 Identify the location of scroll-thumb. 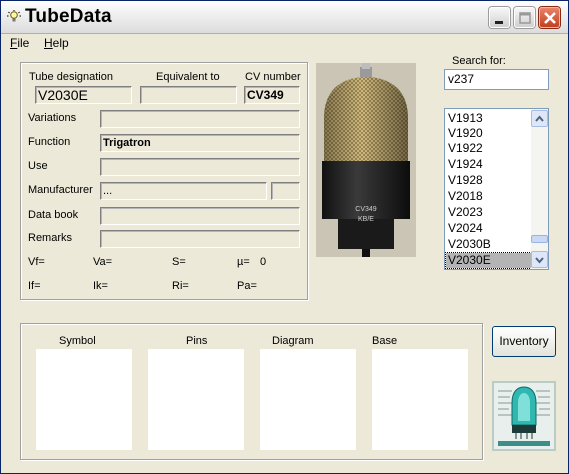
(539, 239).